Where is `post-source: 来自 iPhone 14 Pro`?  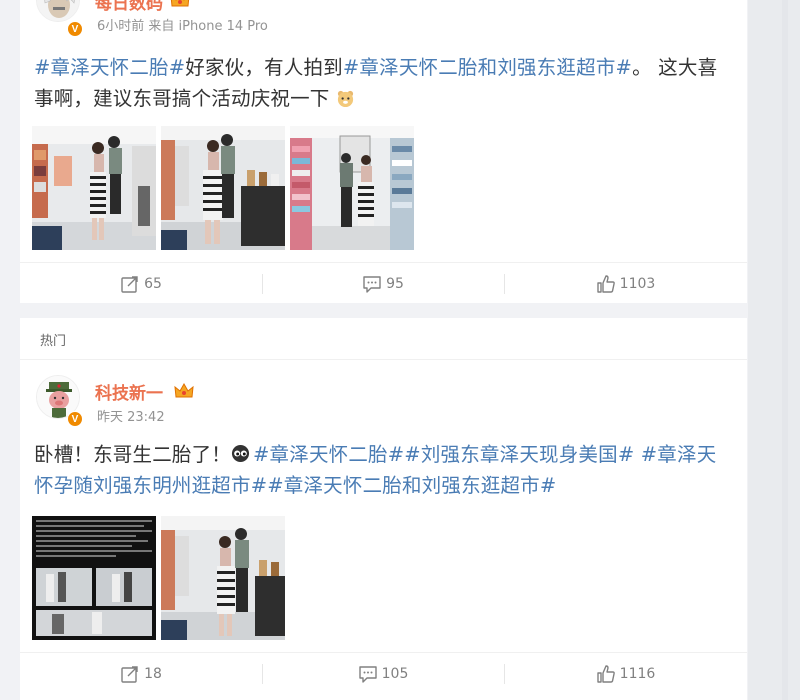
post-source: 来自 iPhone 14 Pro is located at coordinates (208, 26).